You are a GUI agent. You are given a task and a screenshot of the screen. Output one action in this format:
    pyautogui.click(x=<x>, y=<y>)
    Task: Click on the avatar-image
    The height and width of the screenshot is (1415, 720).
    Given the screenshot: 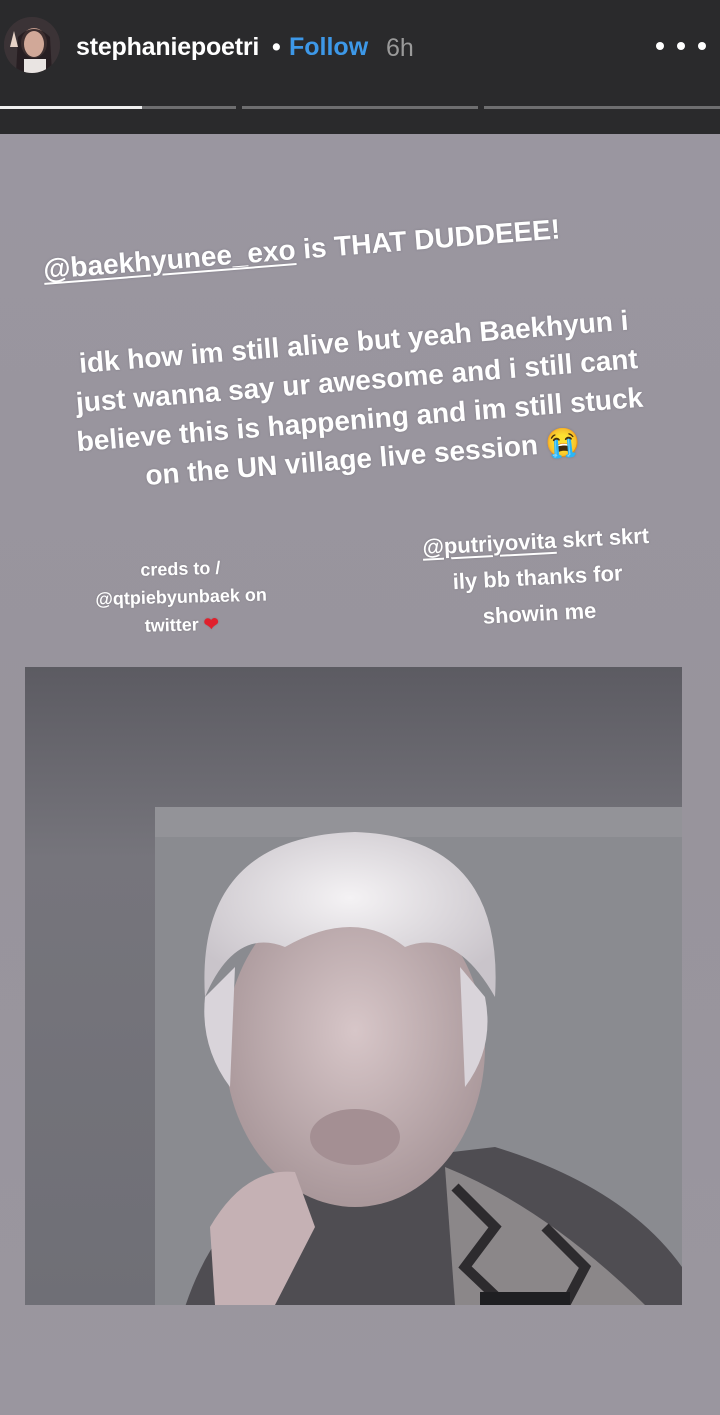 What is the action you would take?
    pyautogui.click(x=32, y=45)
    